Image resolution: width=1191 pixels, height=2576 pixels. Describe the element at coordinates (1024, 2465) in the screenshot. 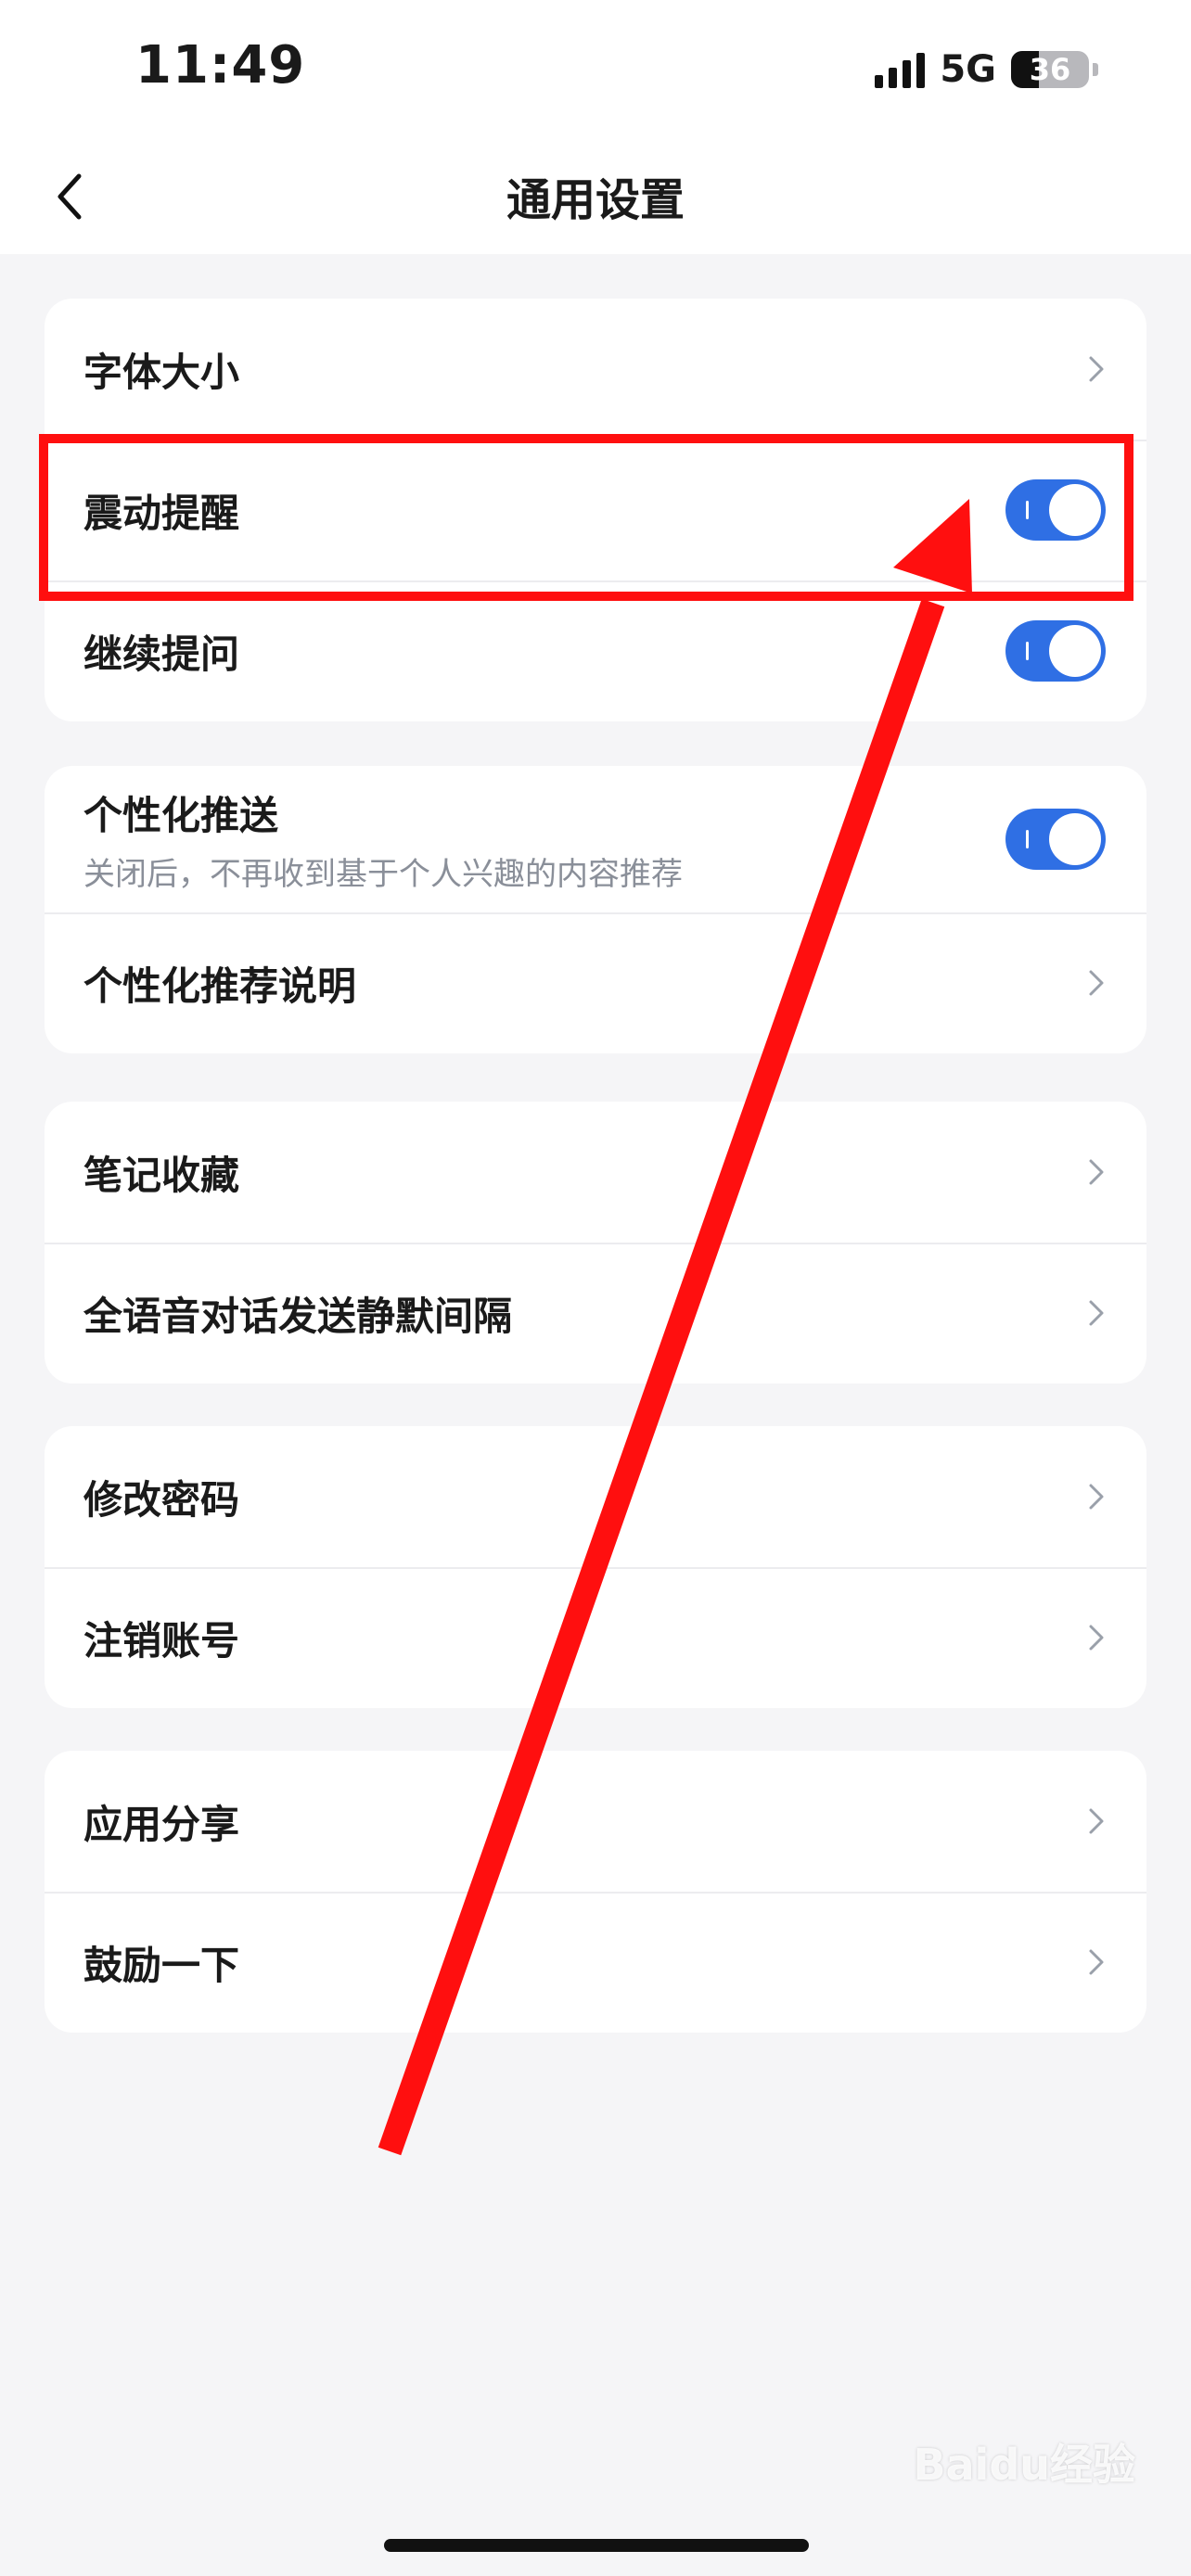

I see `watermark: Baidu经验` at that location.